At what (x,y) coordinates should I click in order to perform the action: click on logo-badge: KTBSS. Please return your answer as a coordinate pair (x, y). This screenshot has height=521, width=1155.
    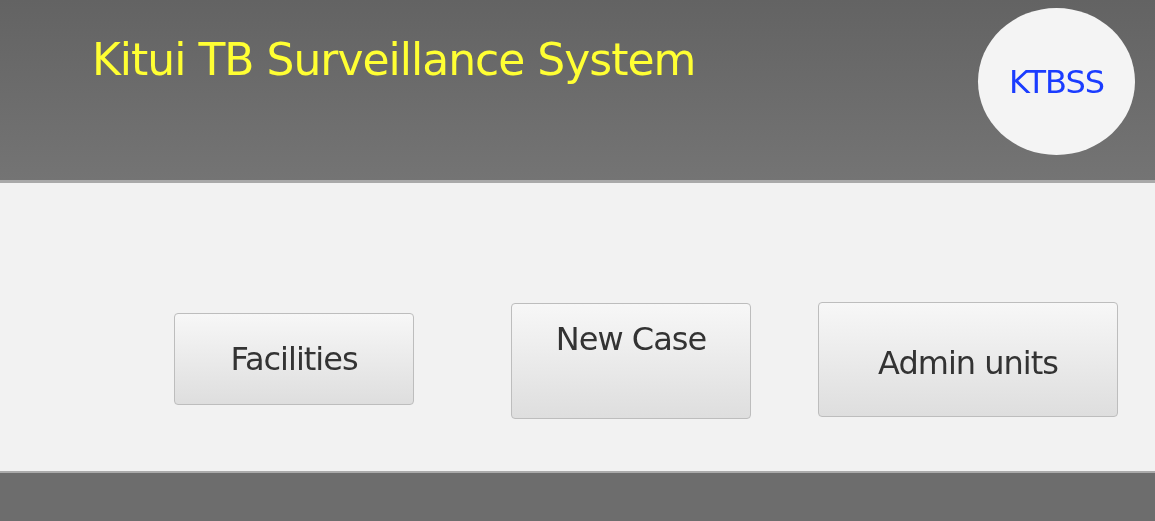
    Looking at the image, I should click on (1056, 81).